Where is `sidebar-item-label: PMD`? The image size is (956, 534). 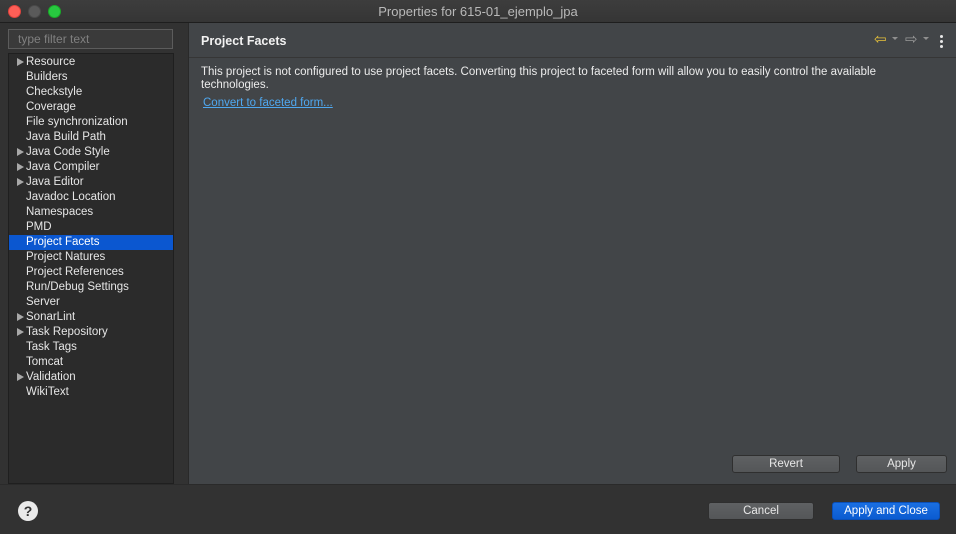
sidebar-item-label: PMD is located at coordinates (39, 227).